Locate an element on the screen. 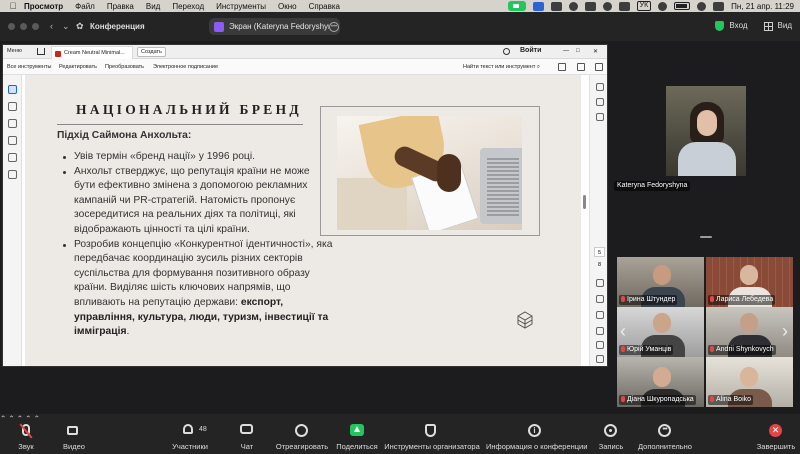 This screenshot has width=800, height=454. smile-icon is located at coordinates (301, 430).